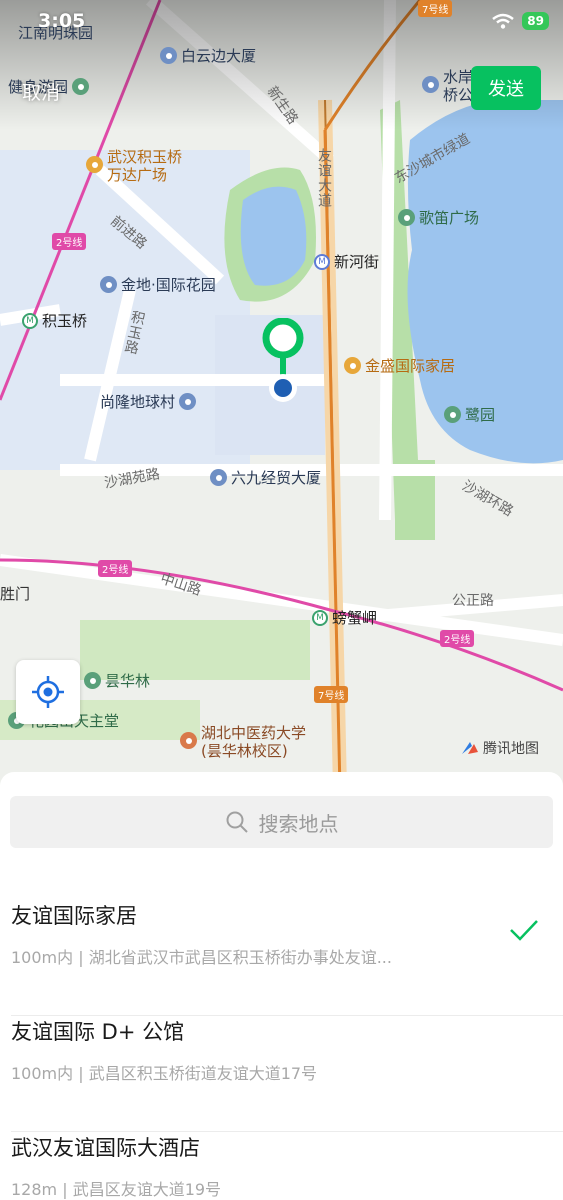 The image size is (563, 1200). I want to click on metro-station: M 螃蟹岬, so click(344, 617).